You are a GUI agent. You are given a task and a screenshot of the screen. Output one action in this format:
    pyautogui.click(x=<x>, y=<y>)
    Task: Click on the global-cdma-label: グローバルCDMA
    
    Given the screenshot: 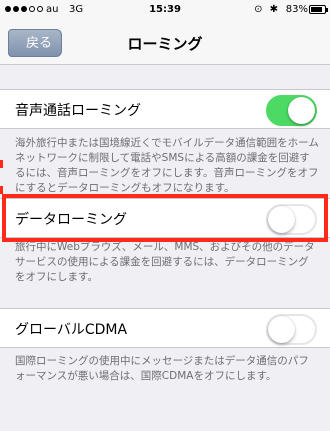 What is the action you would take?
    pyautogui.click(x=71, y=330)
    